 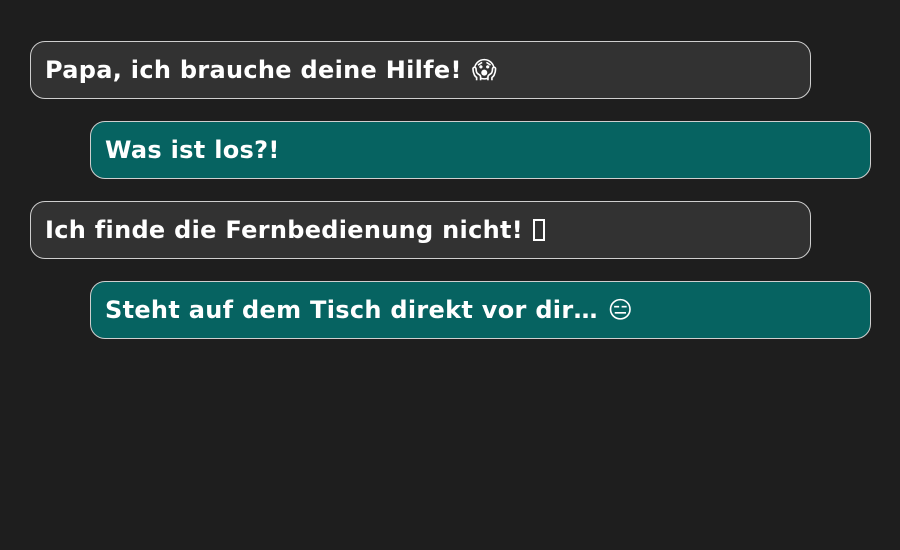 What do you see at coordinates (284, 230) in the screenshot?
I see `message-text: Ich finde die Fernbedienung nicht!` at bounding box center [284, 230].